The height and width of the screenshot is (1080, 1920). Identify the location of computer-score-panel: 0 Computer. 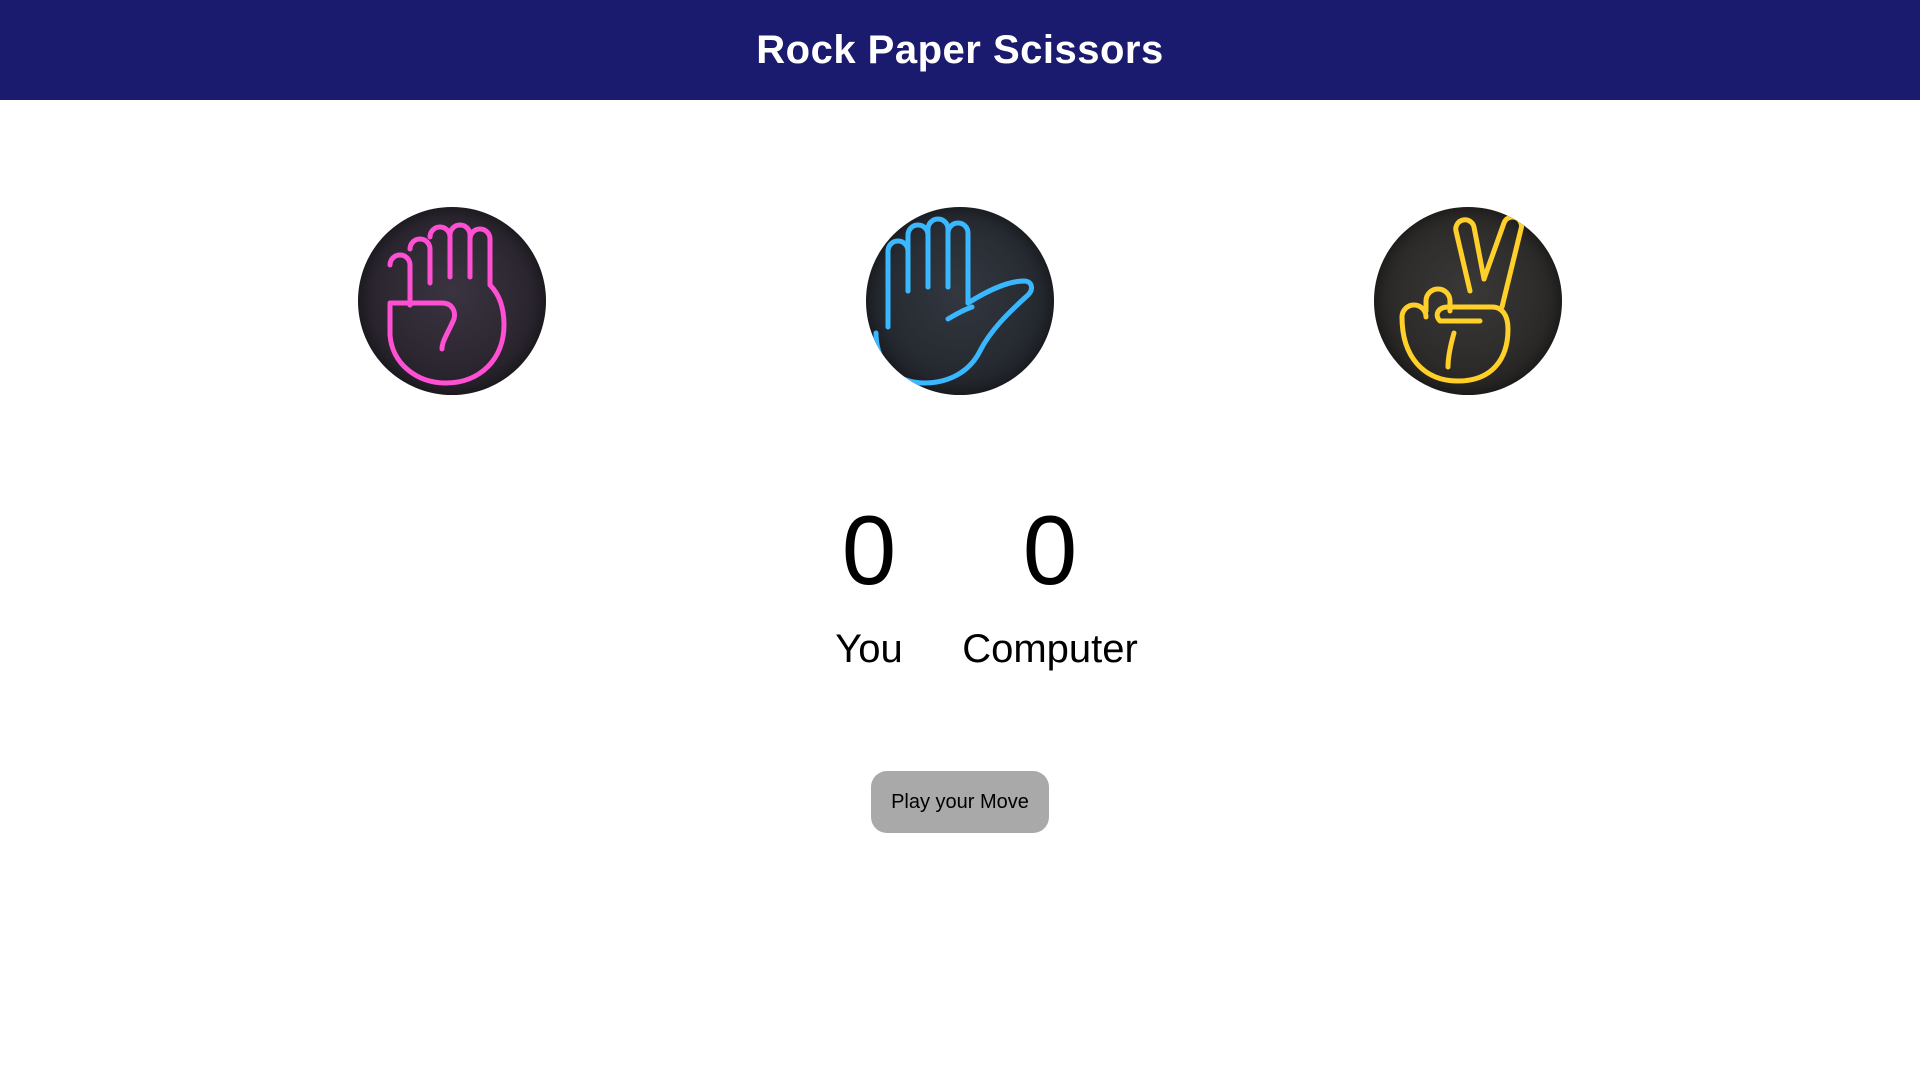
(1050, 583).